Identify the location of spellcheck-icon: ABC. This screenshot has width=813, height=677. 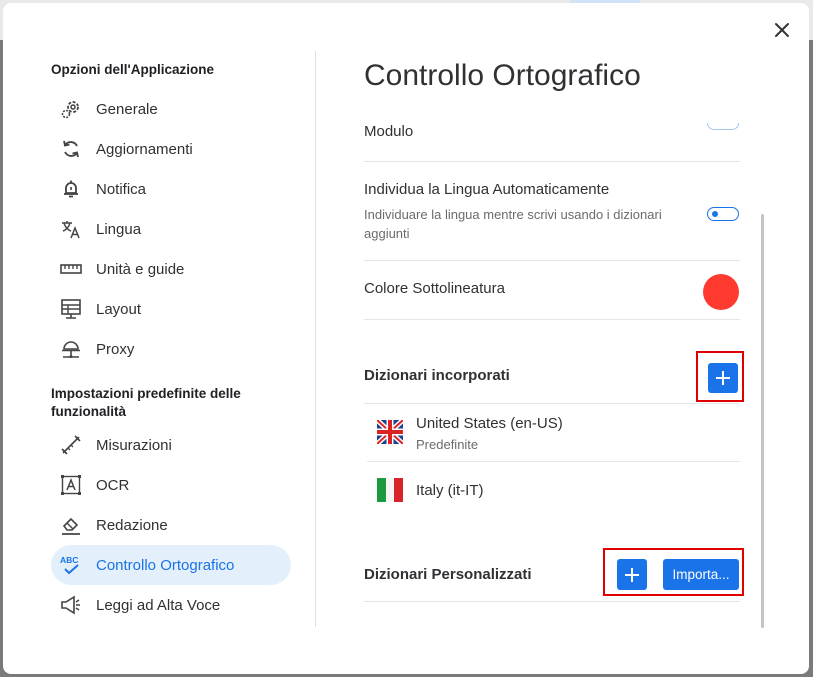
(71, 565).